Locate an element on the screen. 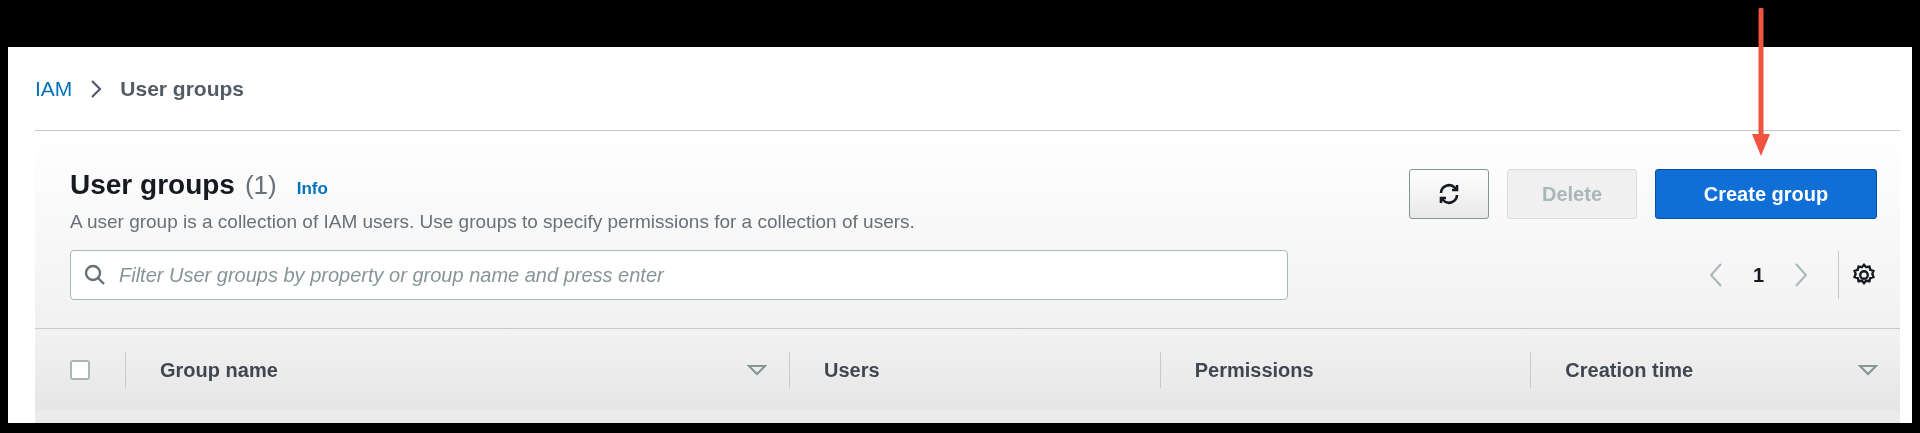 This screenshot has width=1920, height=433. next-page-icon is located at coordinates (1801, 275).